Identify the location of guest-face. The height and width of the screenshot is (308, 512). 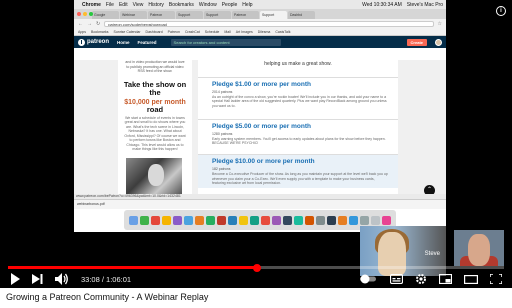
(479, 250).